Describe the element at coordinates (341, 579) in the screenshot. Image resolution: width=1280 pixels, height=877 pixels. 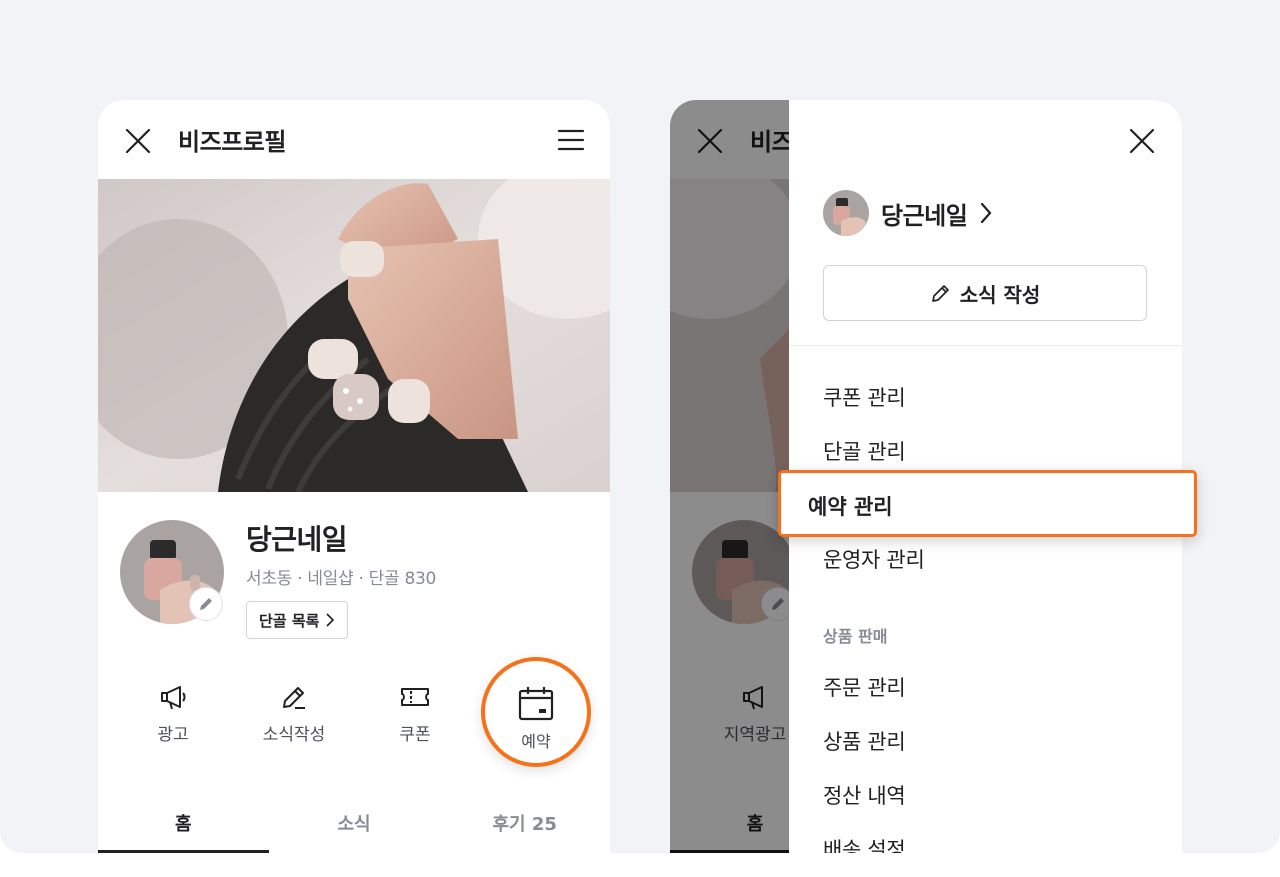
I see `business-meta: 서초동 · 네일샵 · 단골 830` at that location.